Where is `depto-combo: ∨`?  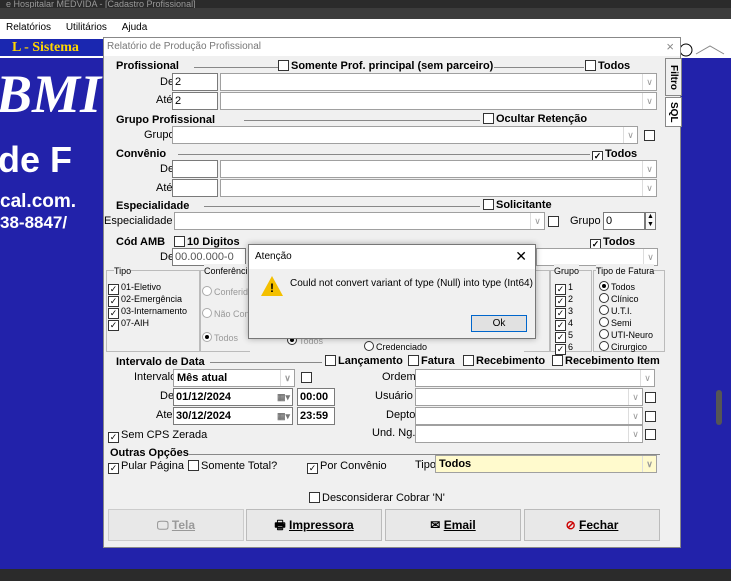
depto-combo: ∨ is located at coordinates (529, 416).